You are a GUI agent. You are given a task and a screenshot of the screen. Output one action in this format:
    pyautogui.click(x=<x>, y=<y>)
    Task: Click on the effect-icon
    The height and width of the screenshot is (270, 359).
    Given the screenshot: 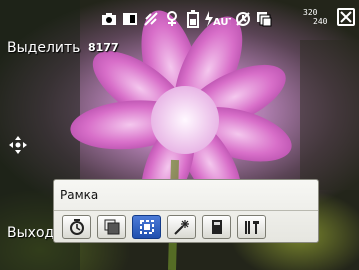 What is the action you would take?
    pyautogui.click(x=181, y=227)
    